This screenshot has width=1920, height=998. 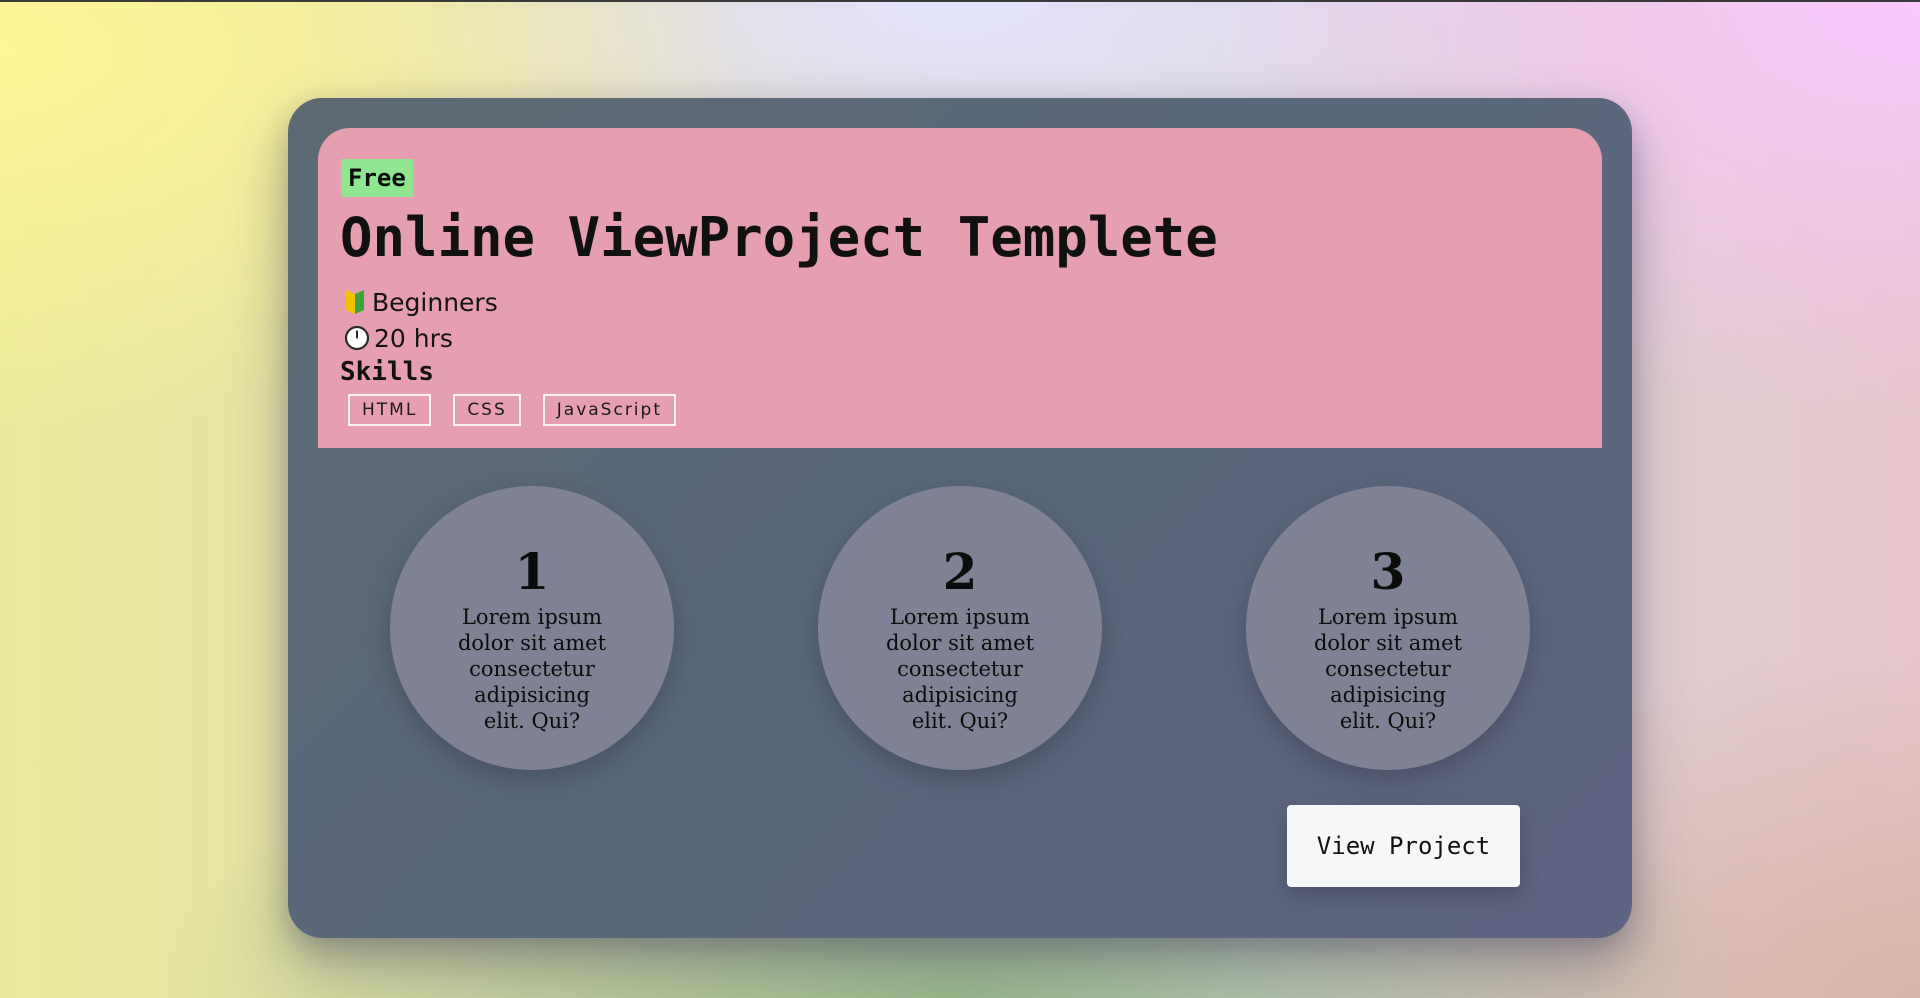 What do you see at coordinates (960, 1) in the screenshot?
I see `top-border-line` at bounding box center [960, 1].